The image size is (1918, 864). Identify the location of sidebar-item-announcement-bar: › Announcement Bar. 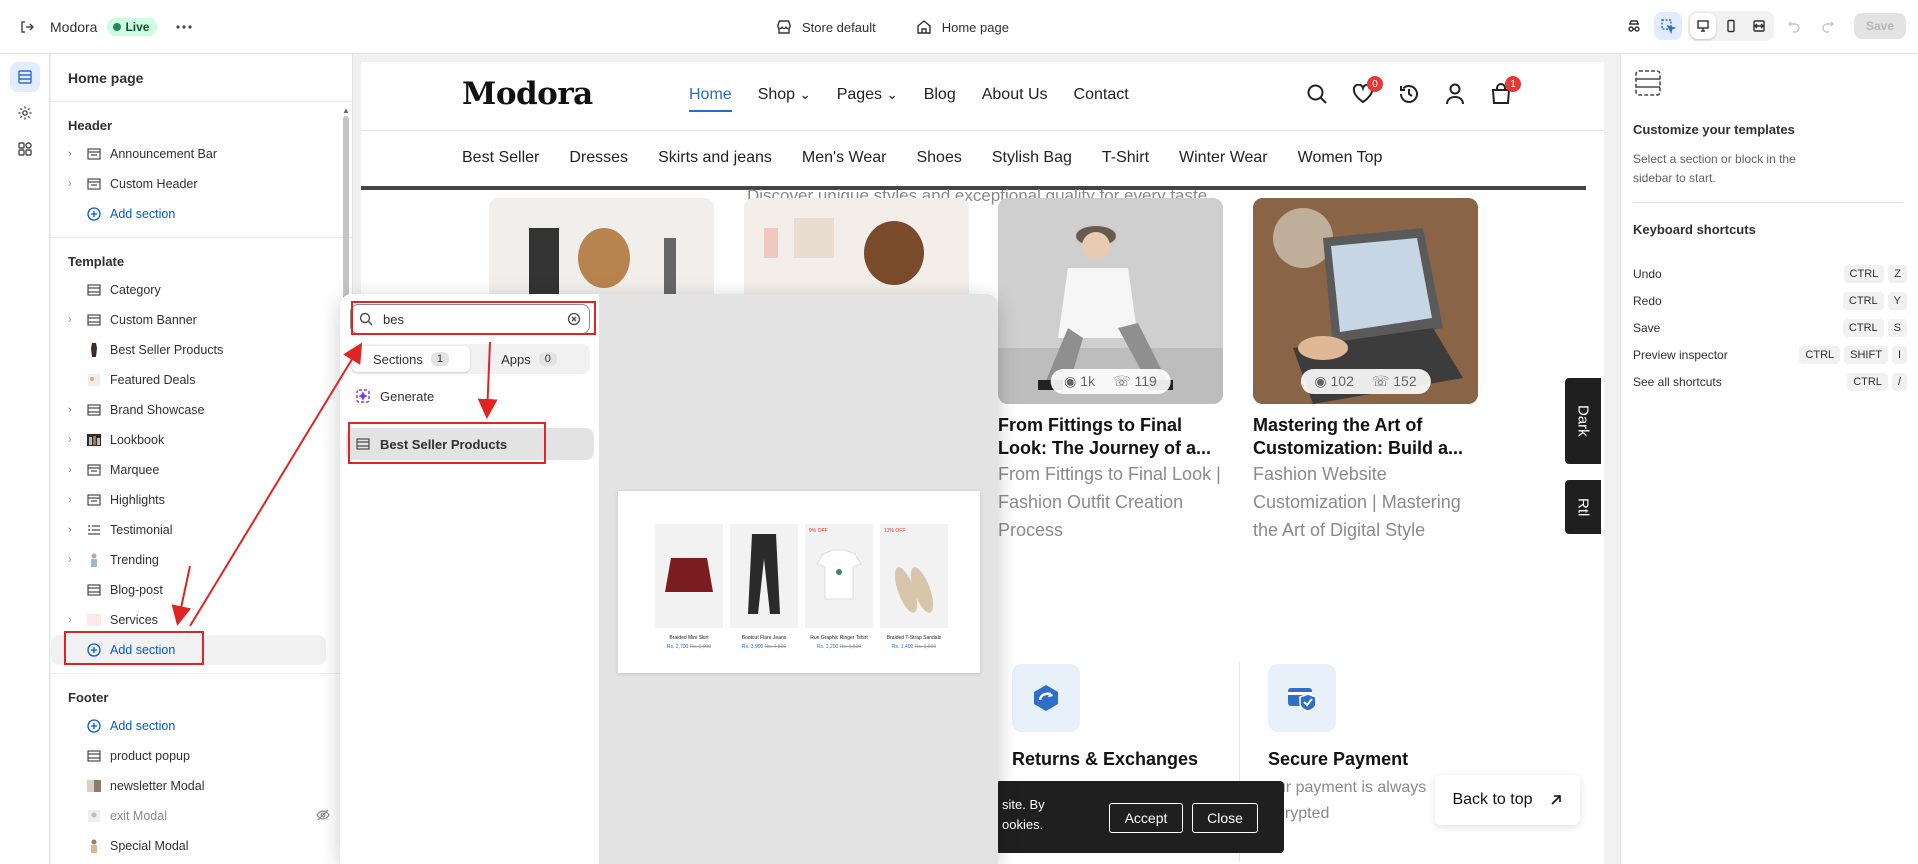
(201, 154).